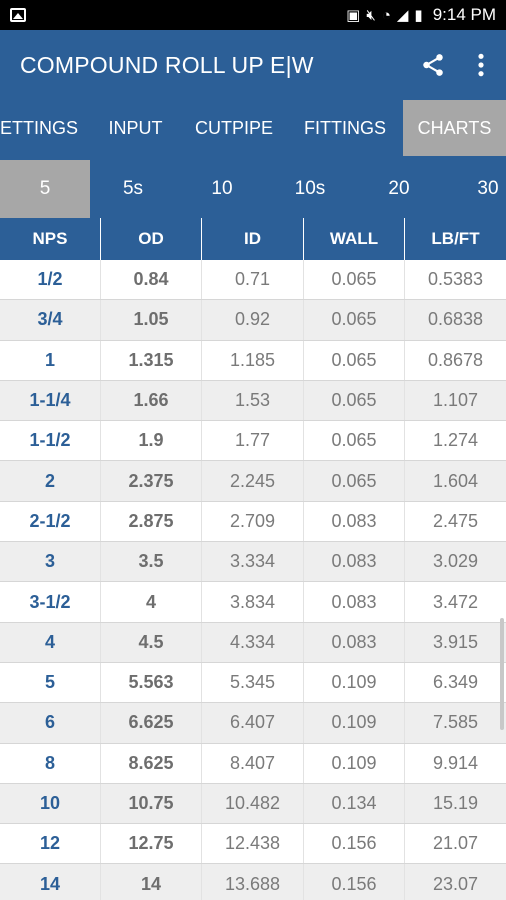 This screenshot has height=900, width=506. I want to click on schedule-tab-10: 10, so click(222, 189).